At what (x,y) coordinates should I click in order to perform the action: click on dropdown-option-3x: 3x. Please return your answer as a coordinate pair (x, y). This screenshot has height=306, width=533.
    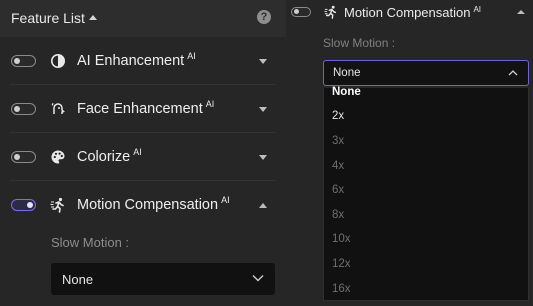
    Looking at the image, I should click on (338, 141).